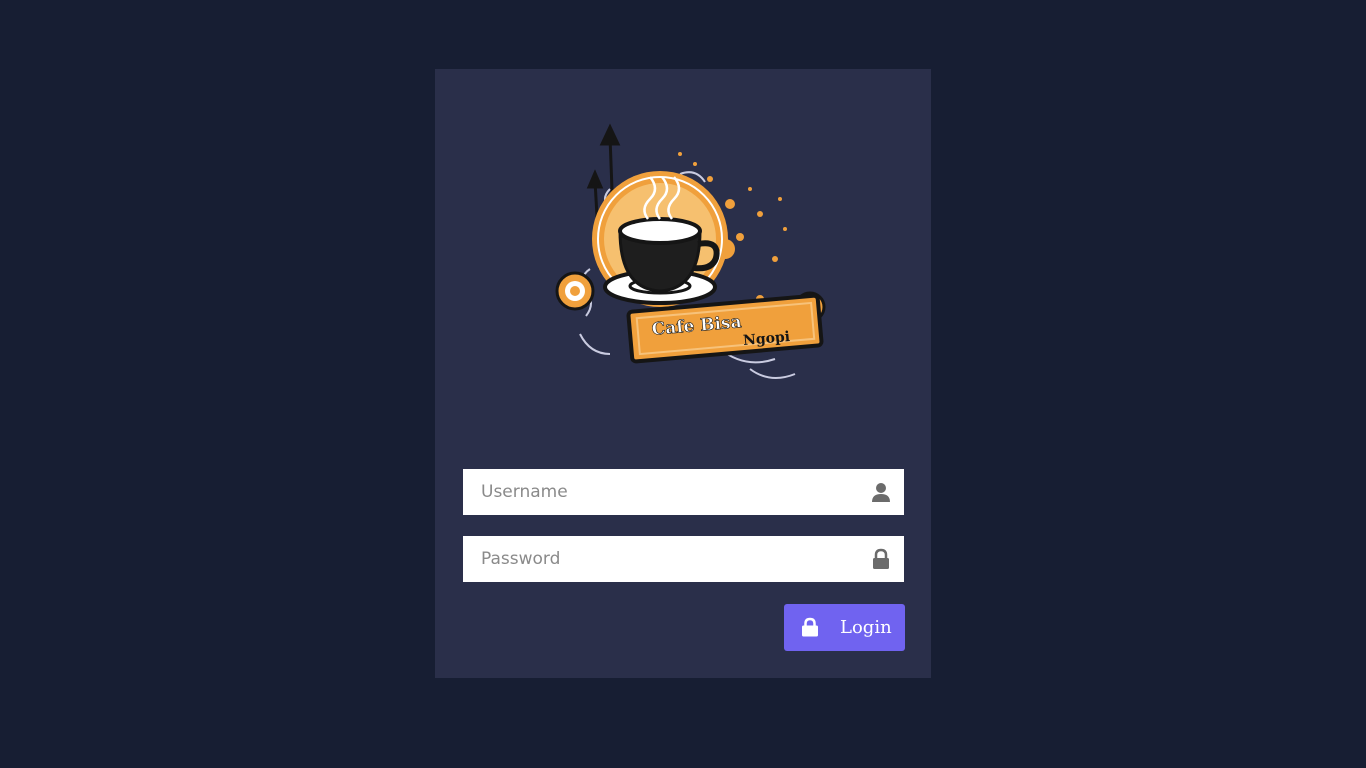 This screenshot has width=1366, height=768. I want to click on username-field, so click(683, 492).